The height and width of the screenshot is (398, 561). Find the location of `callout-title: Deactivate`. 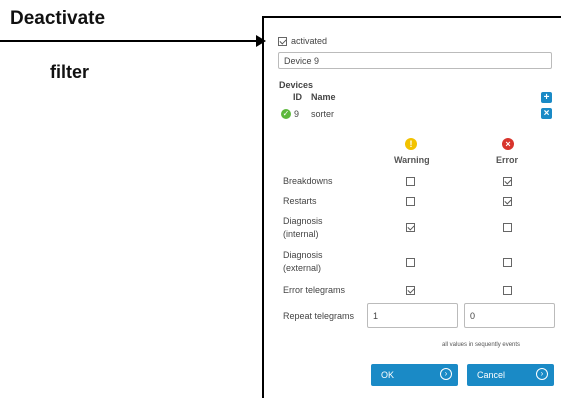

callout-title: Deactivate is located at coordinates (58, 18).